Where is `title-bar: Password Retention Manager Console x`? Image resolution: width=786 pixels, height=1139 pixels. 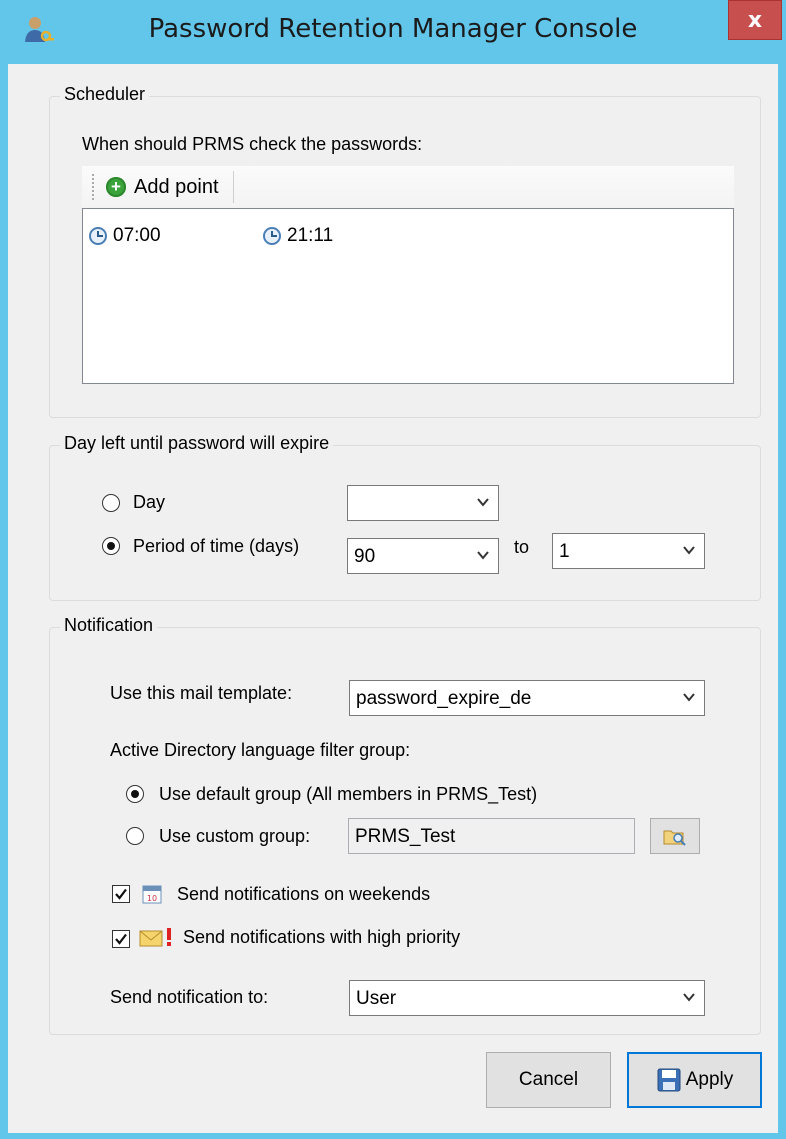
title-bar: Password Retention Manager Console x is located at coordinates (393, 32).